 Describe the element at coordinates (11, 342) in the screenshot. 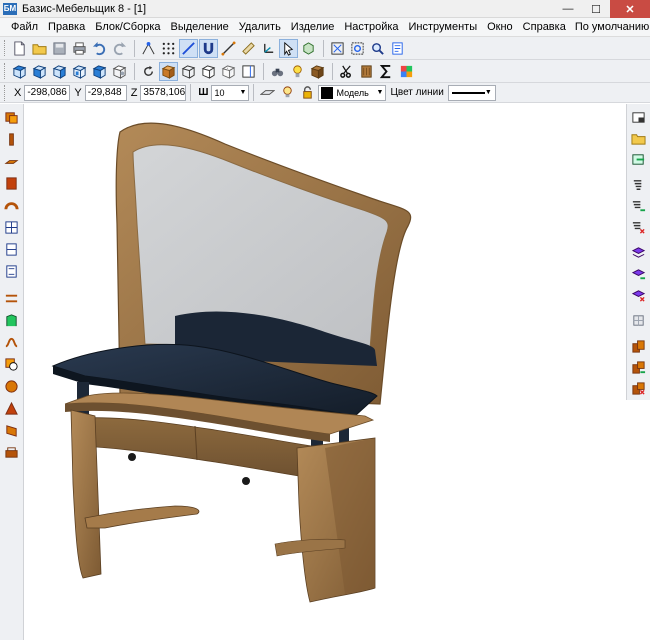

I see `curve-icon` at that location.